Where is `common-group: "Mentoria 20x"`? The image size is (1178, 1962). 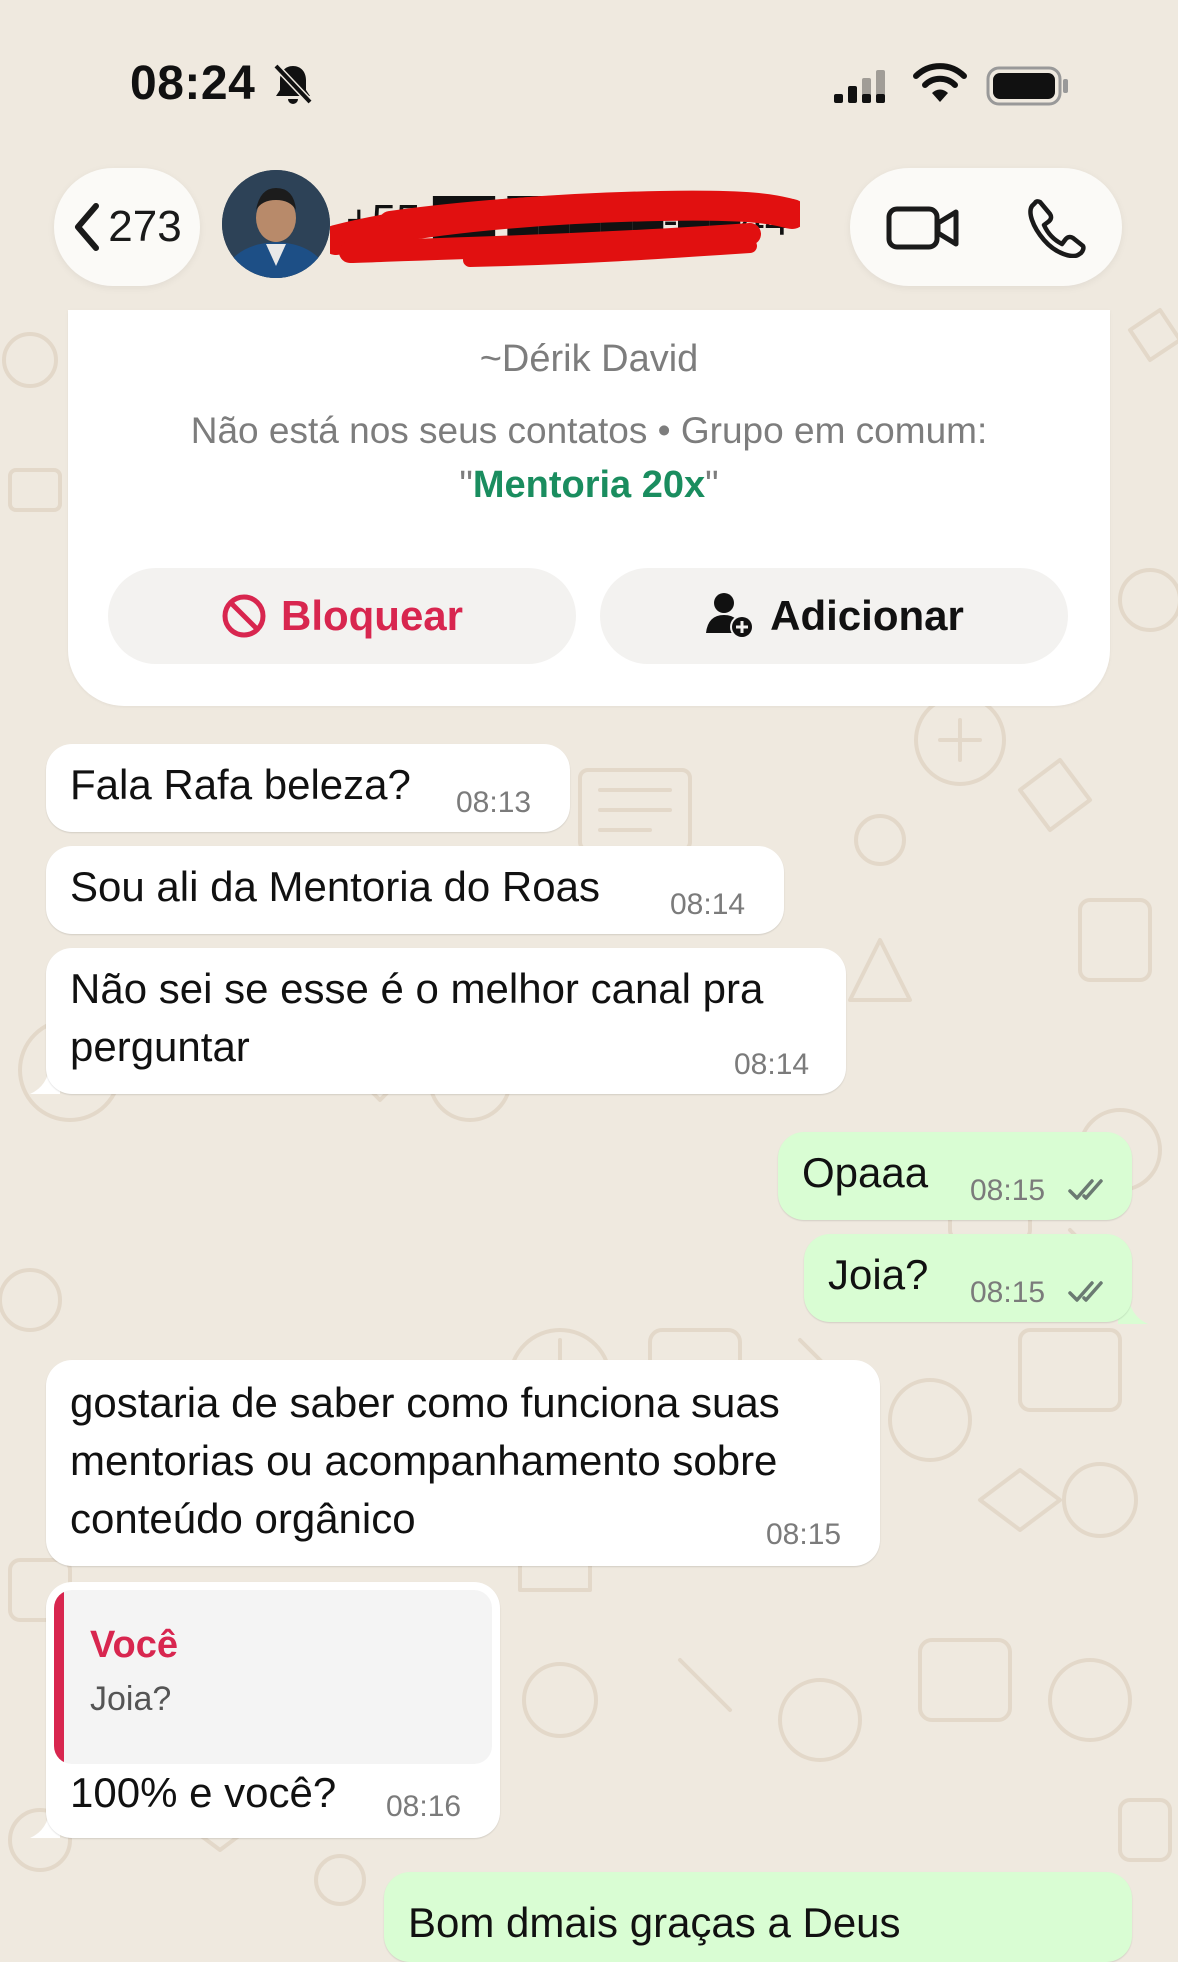 common-group: "Mentoria 20x" is located at coordinates (589, 485).